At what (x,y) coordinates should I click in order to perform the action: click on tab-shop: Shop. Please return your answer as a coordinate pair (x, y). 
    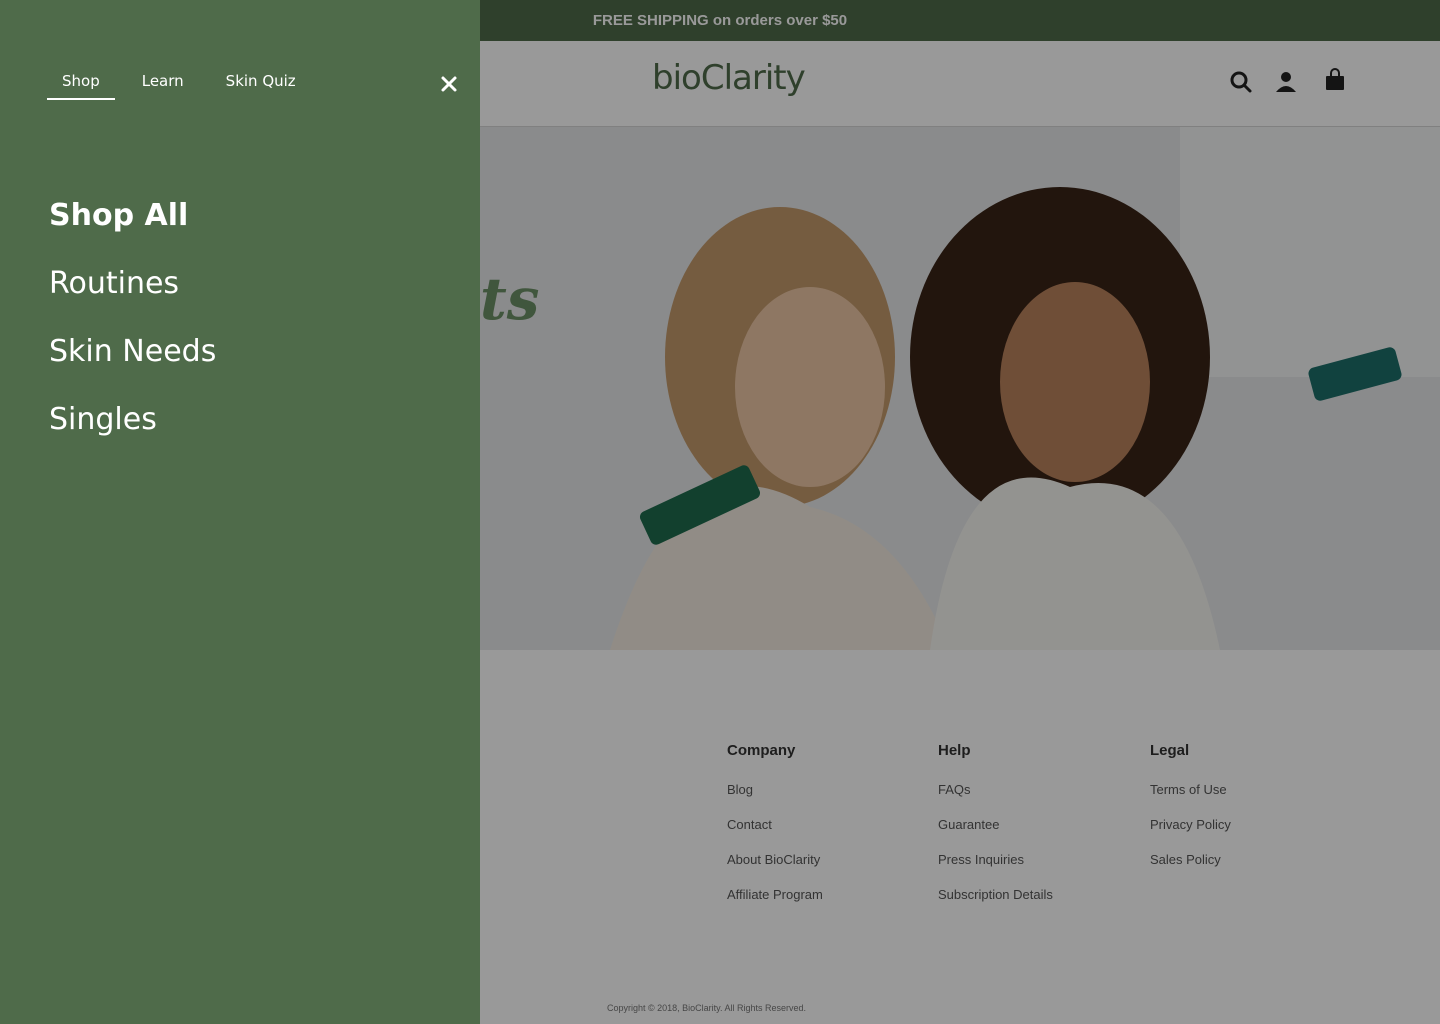
    Looking at the image, I should click on (81, 83).